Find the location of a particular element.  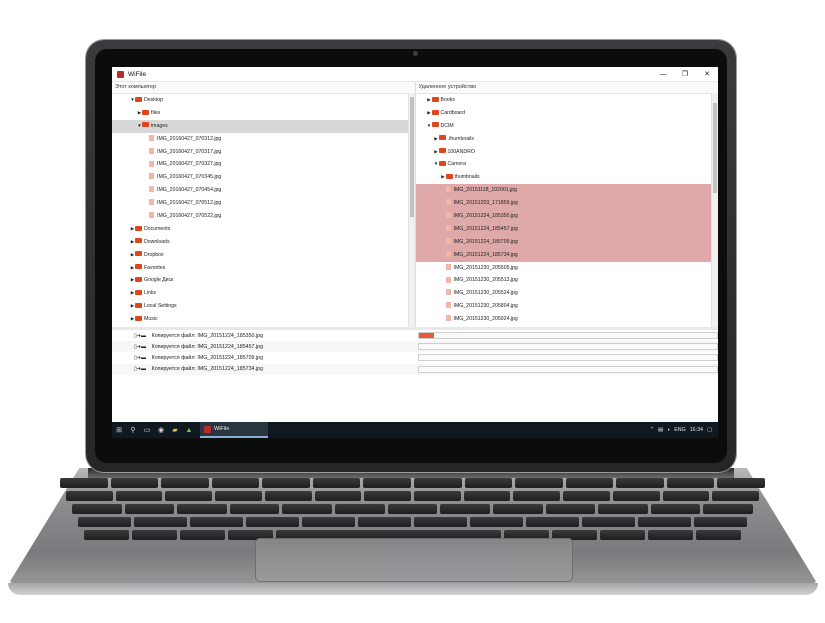

tree-item-label: IMG_20151230_205505.jpg is located at coordinates (485, 267).